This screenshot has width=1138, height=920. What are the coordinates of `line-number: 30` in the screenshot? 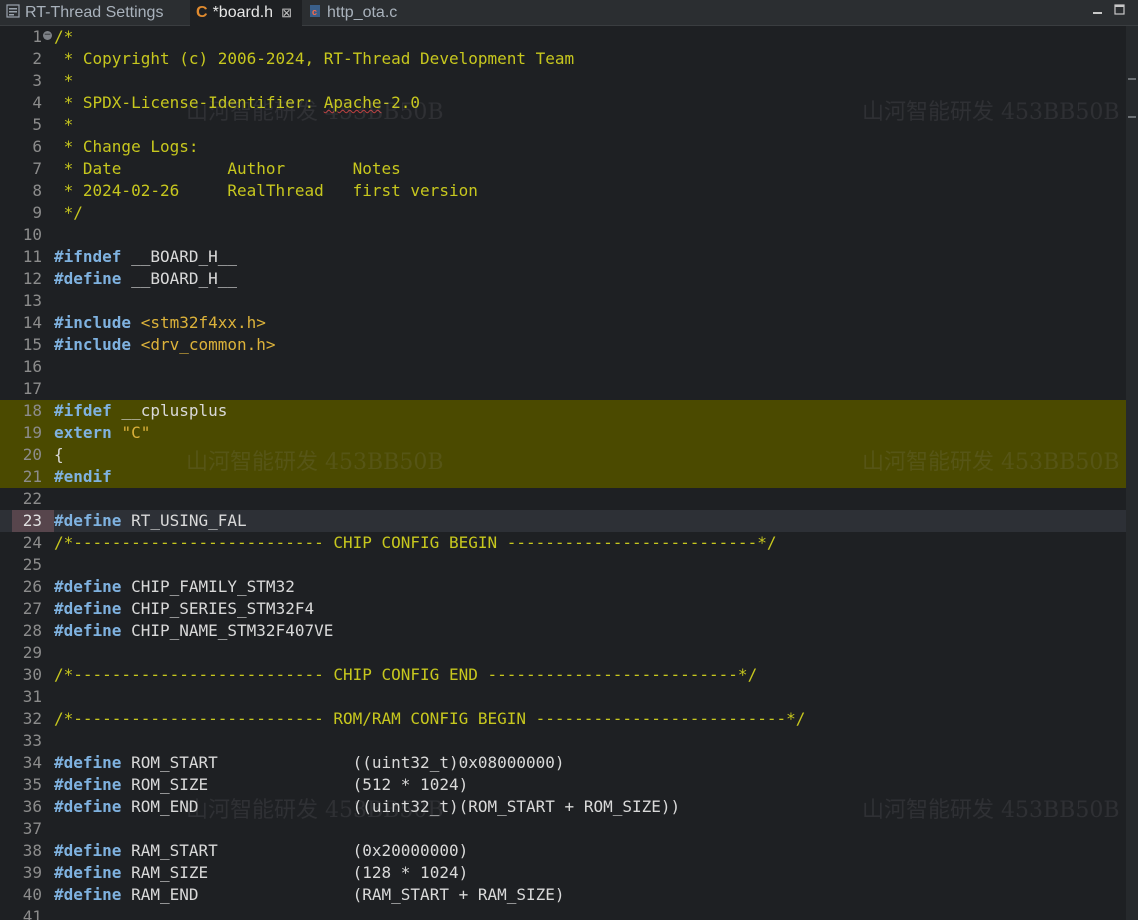 It's located at (32, 674).